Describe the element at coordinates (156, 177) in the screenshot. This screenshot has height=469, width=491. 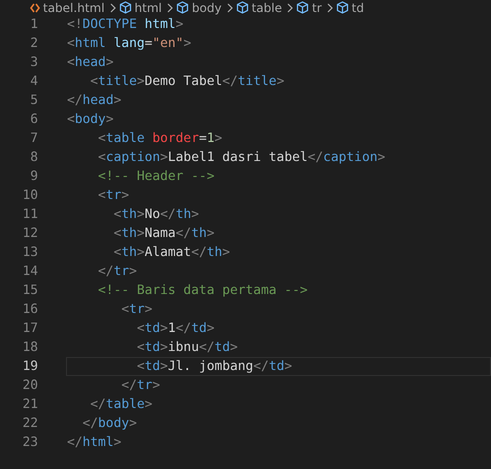
I see `code-line: <!-- Header -->` at that location.